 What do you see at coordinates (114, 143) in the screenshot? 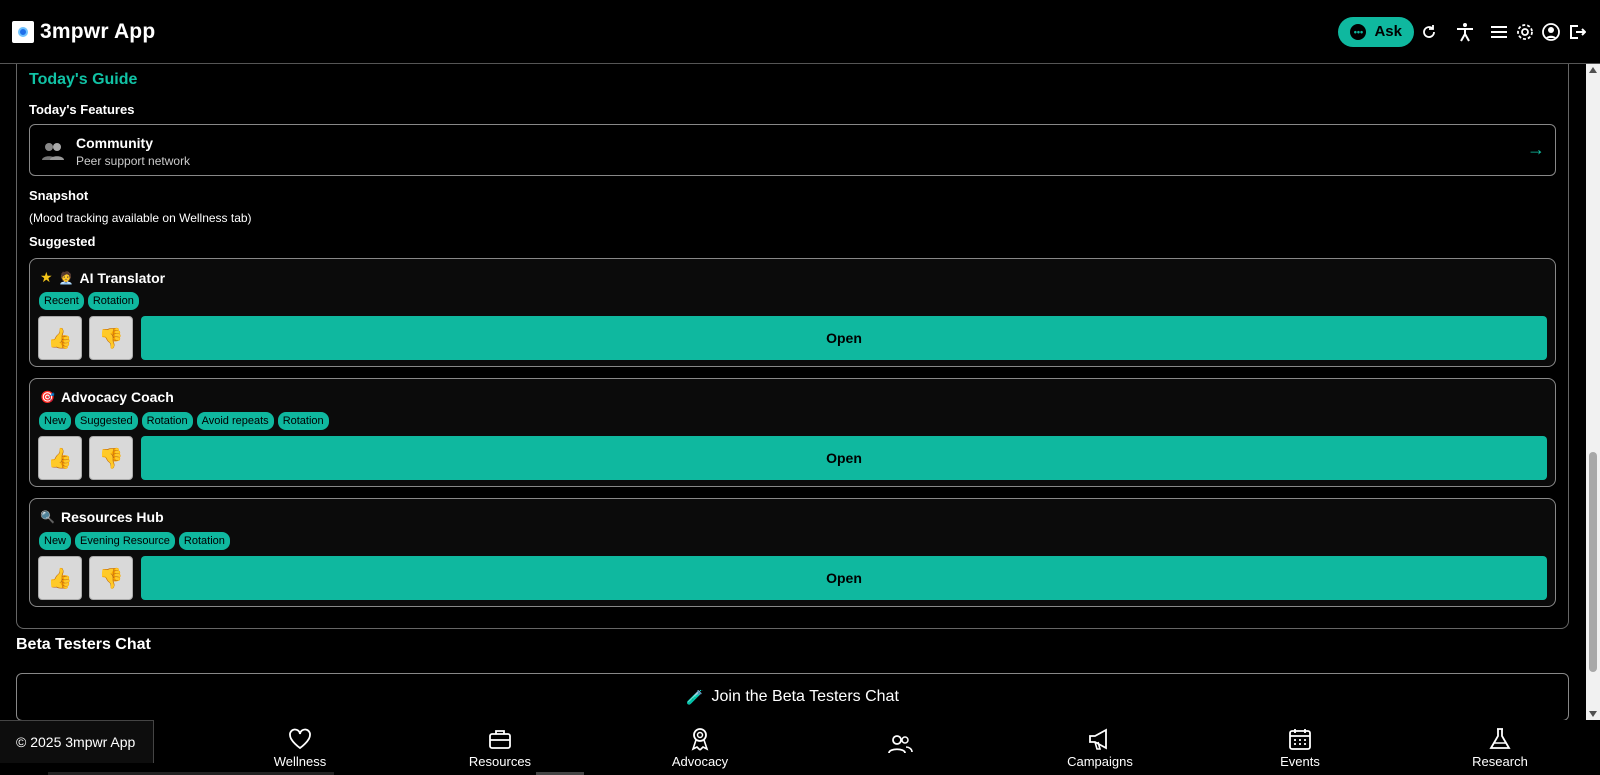
I see `feature-name: Community` at bounding box center [114, 143].